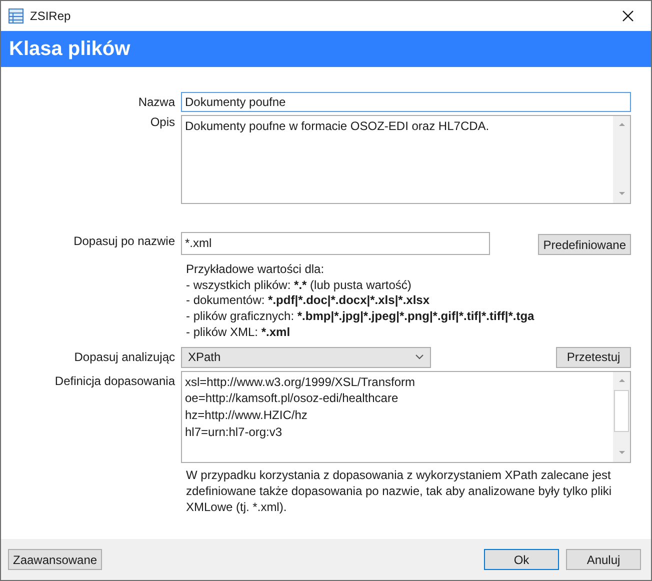 The image size is (652, 581). I want to click on dialog-heading: Klasa plików, so click(69, 49).